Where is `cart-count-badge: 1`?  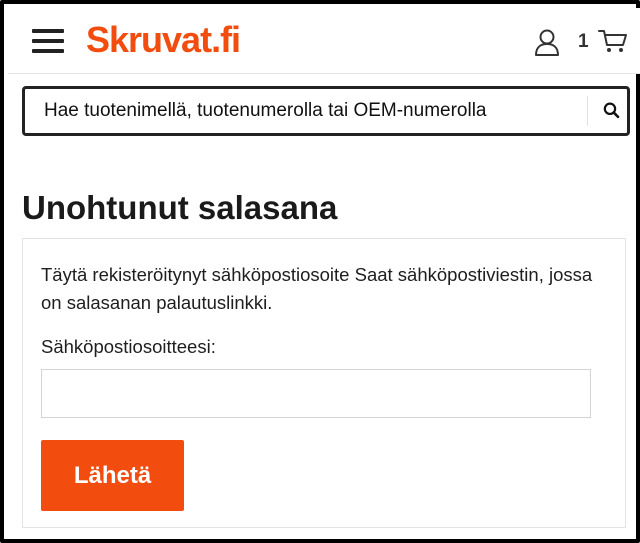
cart-count-badge: 1 is located at coordinates (583, 42).